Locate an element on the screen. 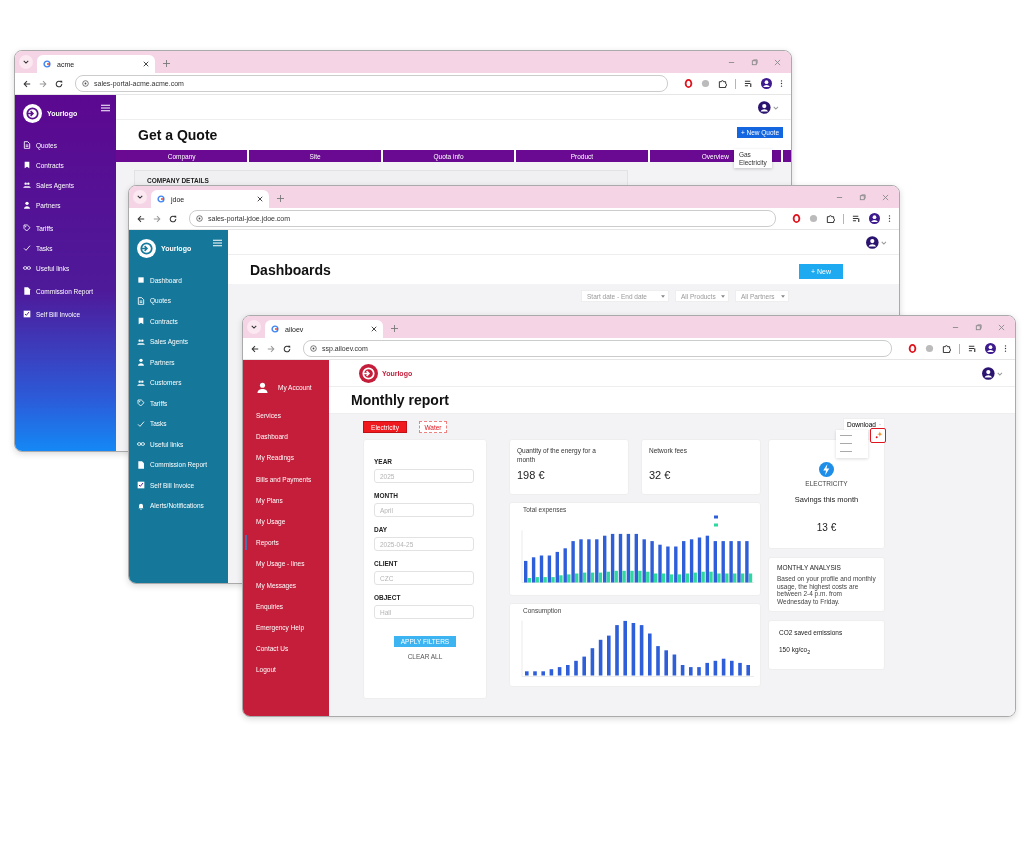 The width and height of the screenshot is (1024, 844). file-icon is located at coordinates (141, 464).